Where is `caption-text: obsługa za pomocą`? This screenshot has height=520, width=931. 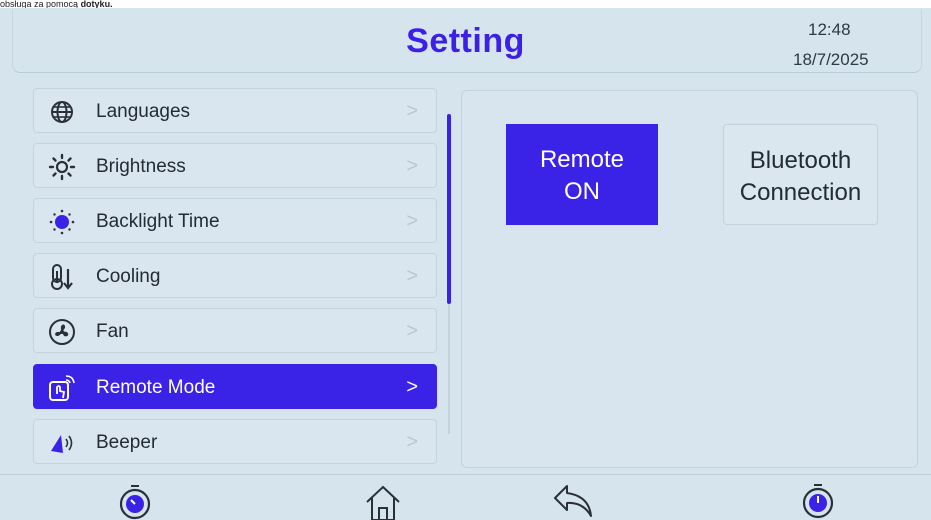 caption-text: obsługa za pomocą is located at coordinates (40, 4).